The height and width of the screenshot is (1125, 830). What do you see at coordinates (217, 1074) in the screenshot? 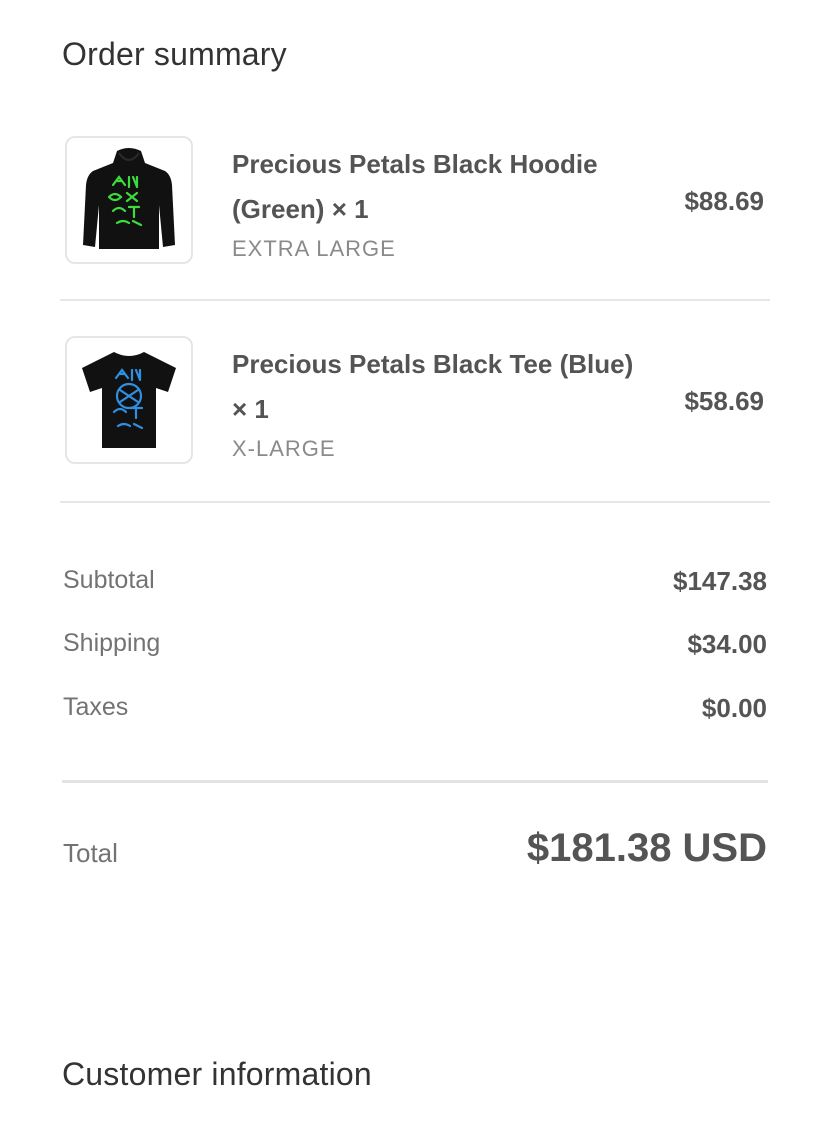
I see `customer-information-title: Customer information` at bounding box center [217, 1074].